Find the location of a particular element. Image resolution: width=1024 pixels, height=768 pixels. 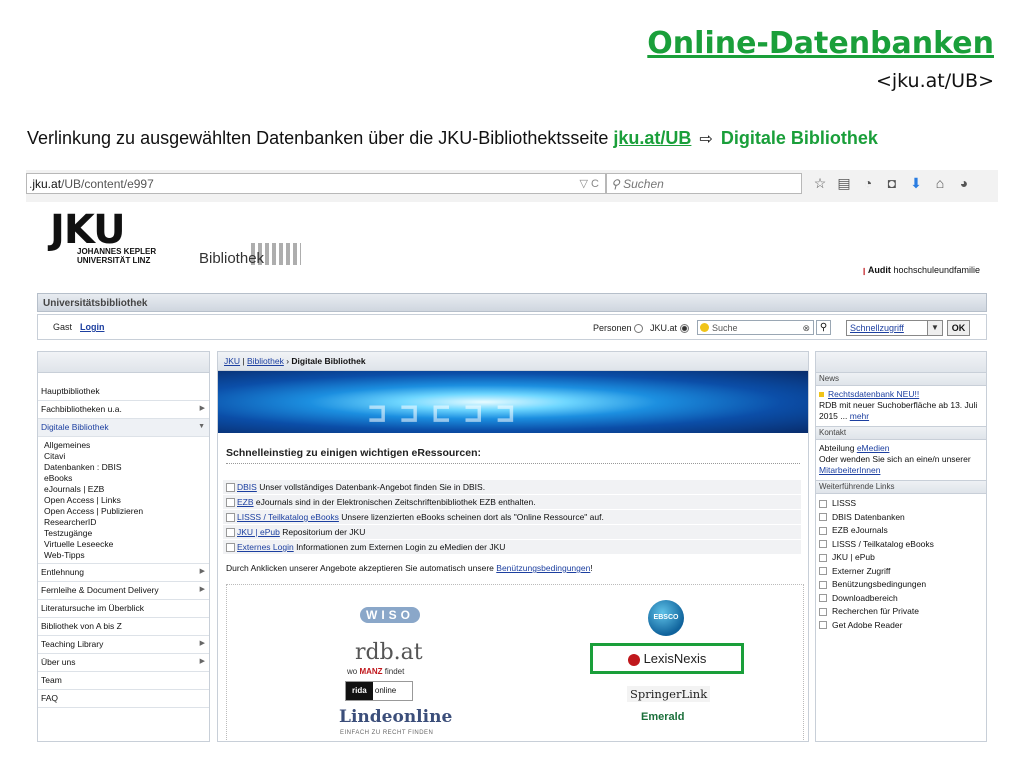

logo-sub-line2: UNIVERSITÄT LINZ is located at coordinates (114, 260).